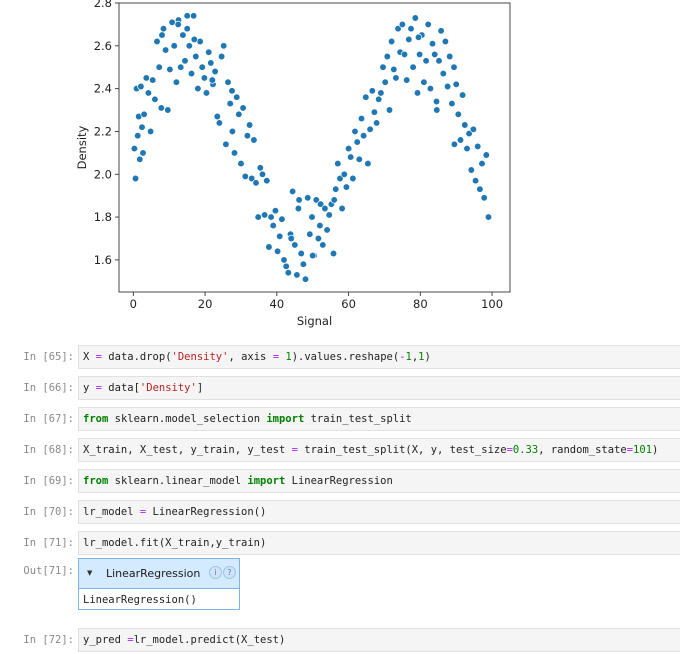 Image resolution: width=680 pixels, height=654 pixels. I want to click on y-tick-label: 1.6, so click(103, 260).